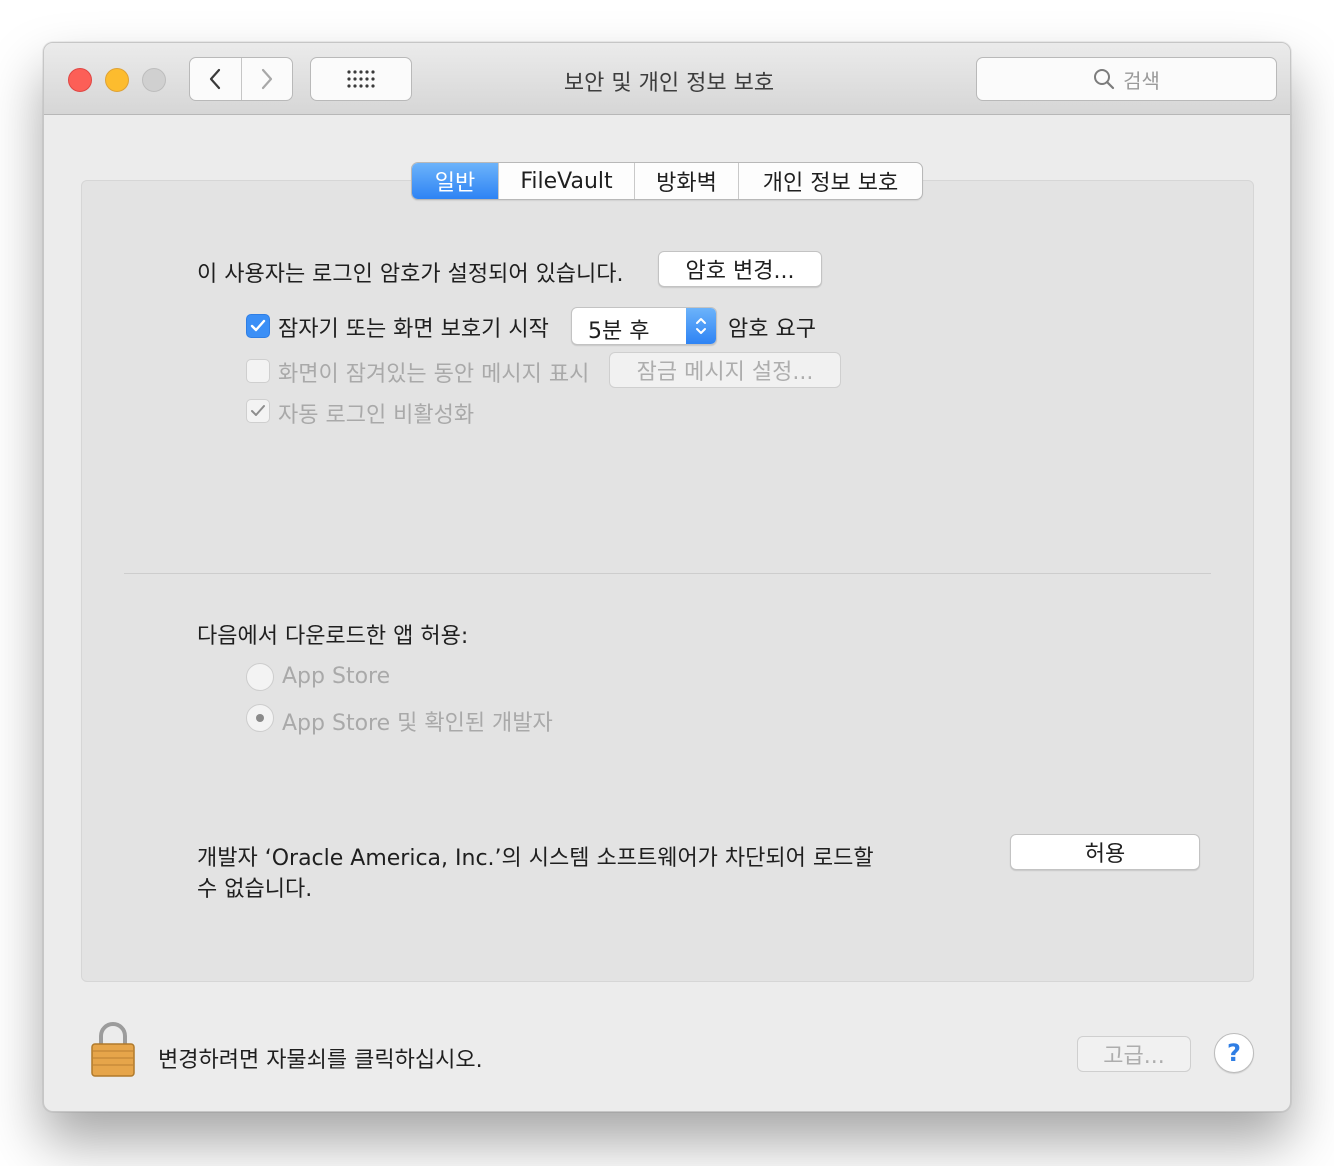  Describe the element at coordinates (410, 274) in the screenshot. I see `password-status-text: 이 사용자는 로그인 암호가 설정되어 있습니다.` at that location.